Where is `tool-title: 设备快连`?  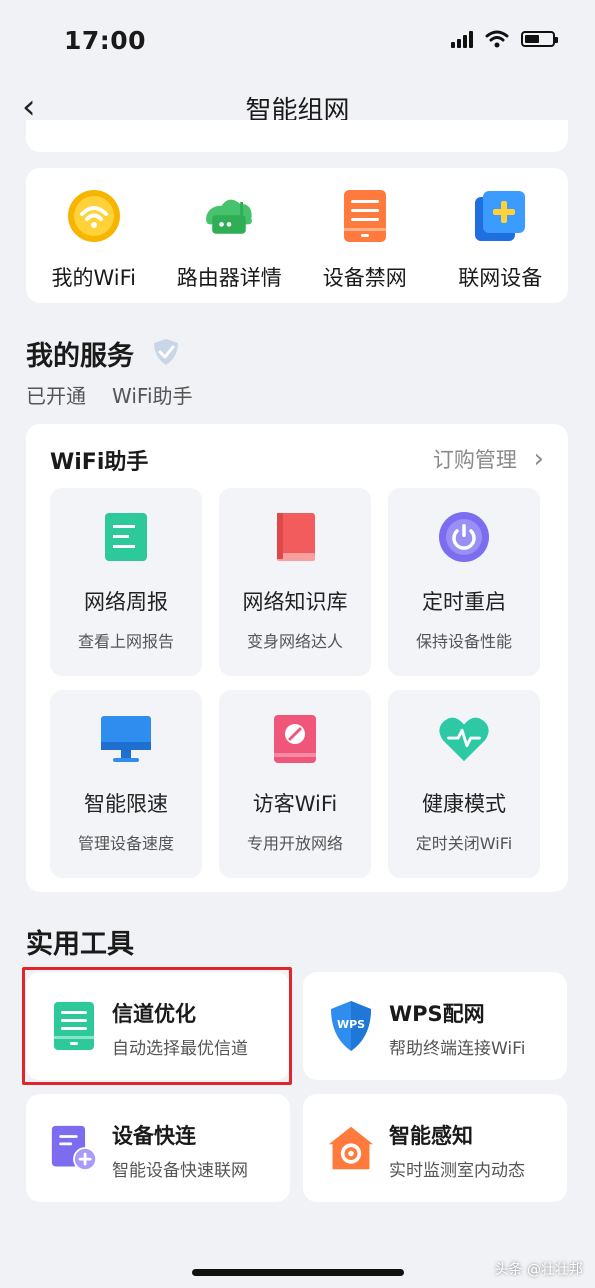
tool-title: 设备快连 is located at coordinates (154, 1136).